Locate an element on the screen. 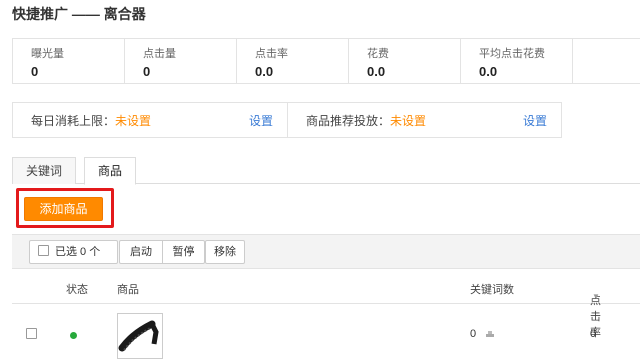  product-recommend: 商品推荐投放： 未设置 设置 is located at coordinates (424, 120).